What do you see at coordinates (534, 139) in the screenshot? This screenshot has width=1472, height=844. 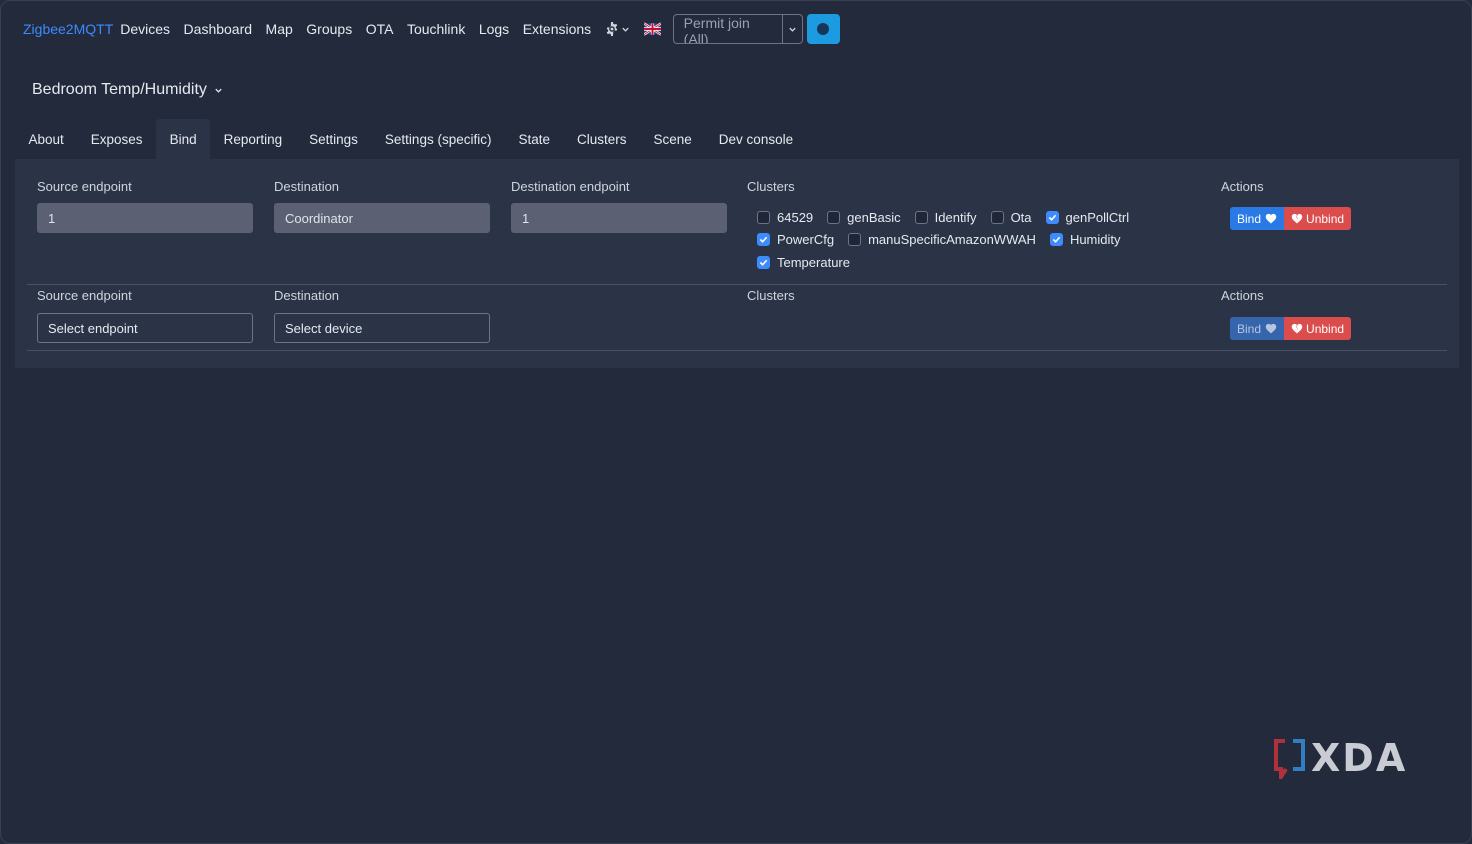 I see `tab-state: State` at bounding box center [534, 139].